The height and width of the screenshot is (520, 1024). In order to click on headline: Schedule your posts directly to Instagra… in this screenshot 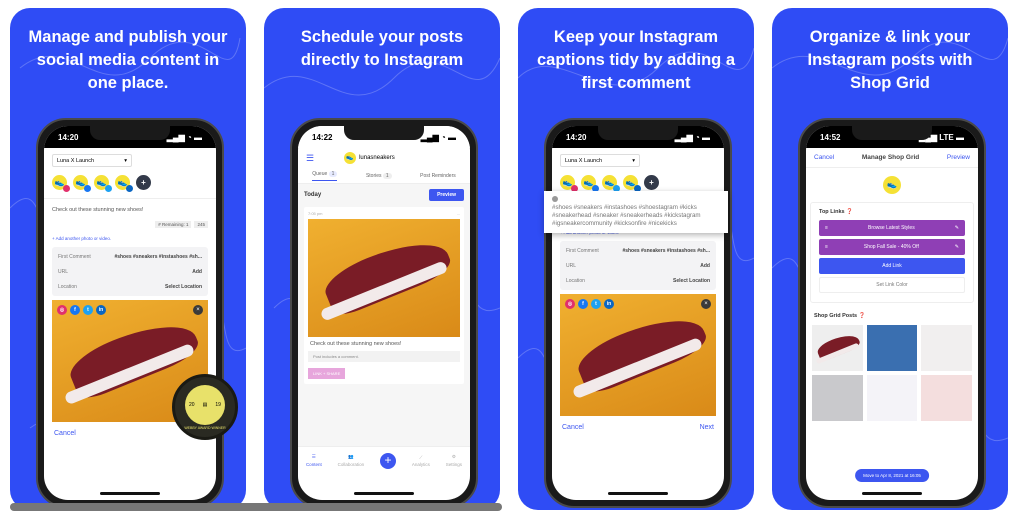, I will do `click(382, 48)`.